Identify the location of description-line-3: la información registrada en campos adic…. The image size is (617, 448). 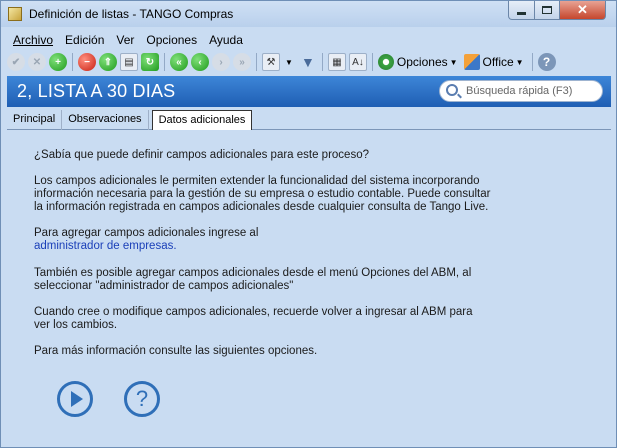
(261, 207).